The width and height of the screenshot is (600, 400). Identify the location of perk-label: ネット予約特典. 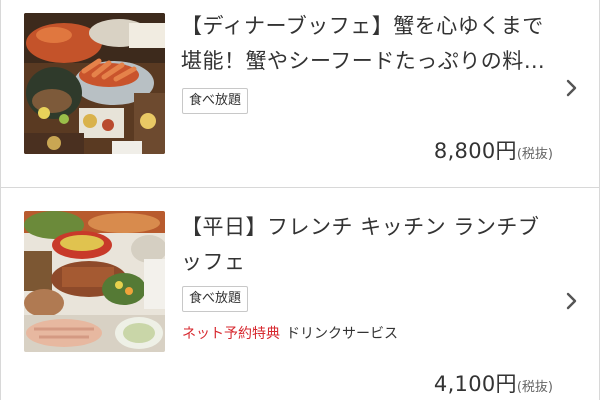
(231, 334).